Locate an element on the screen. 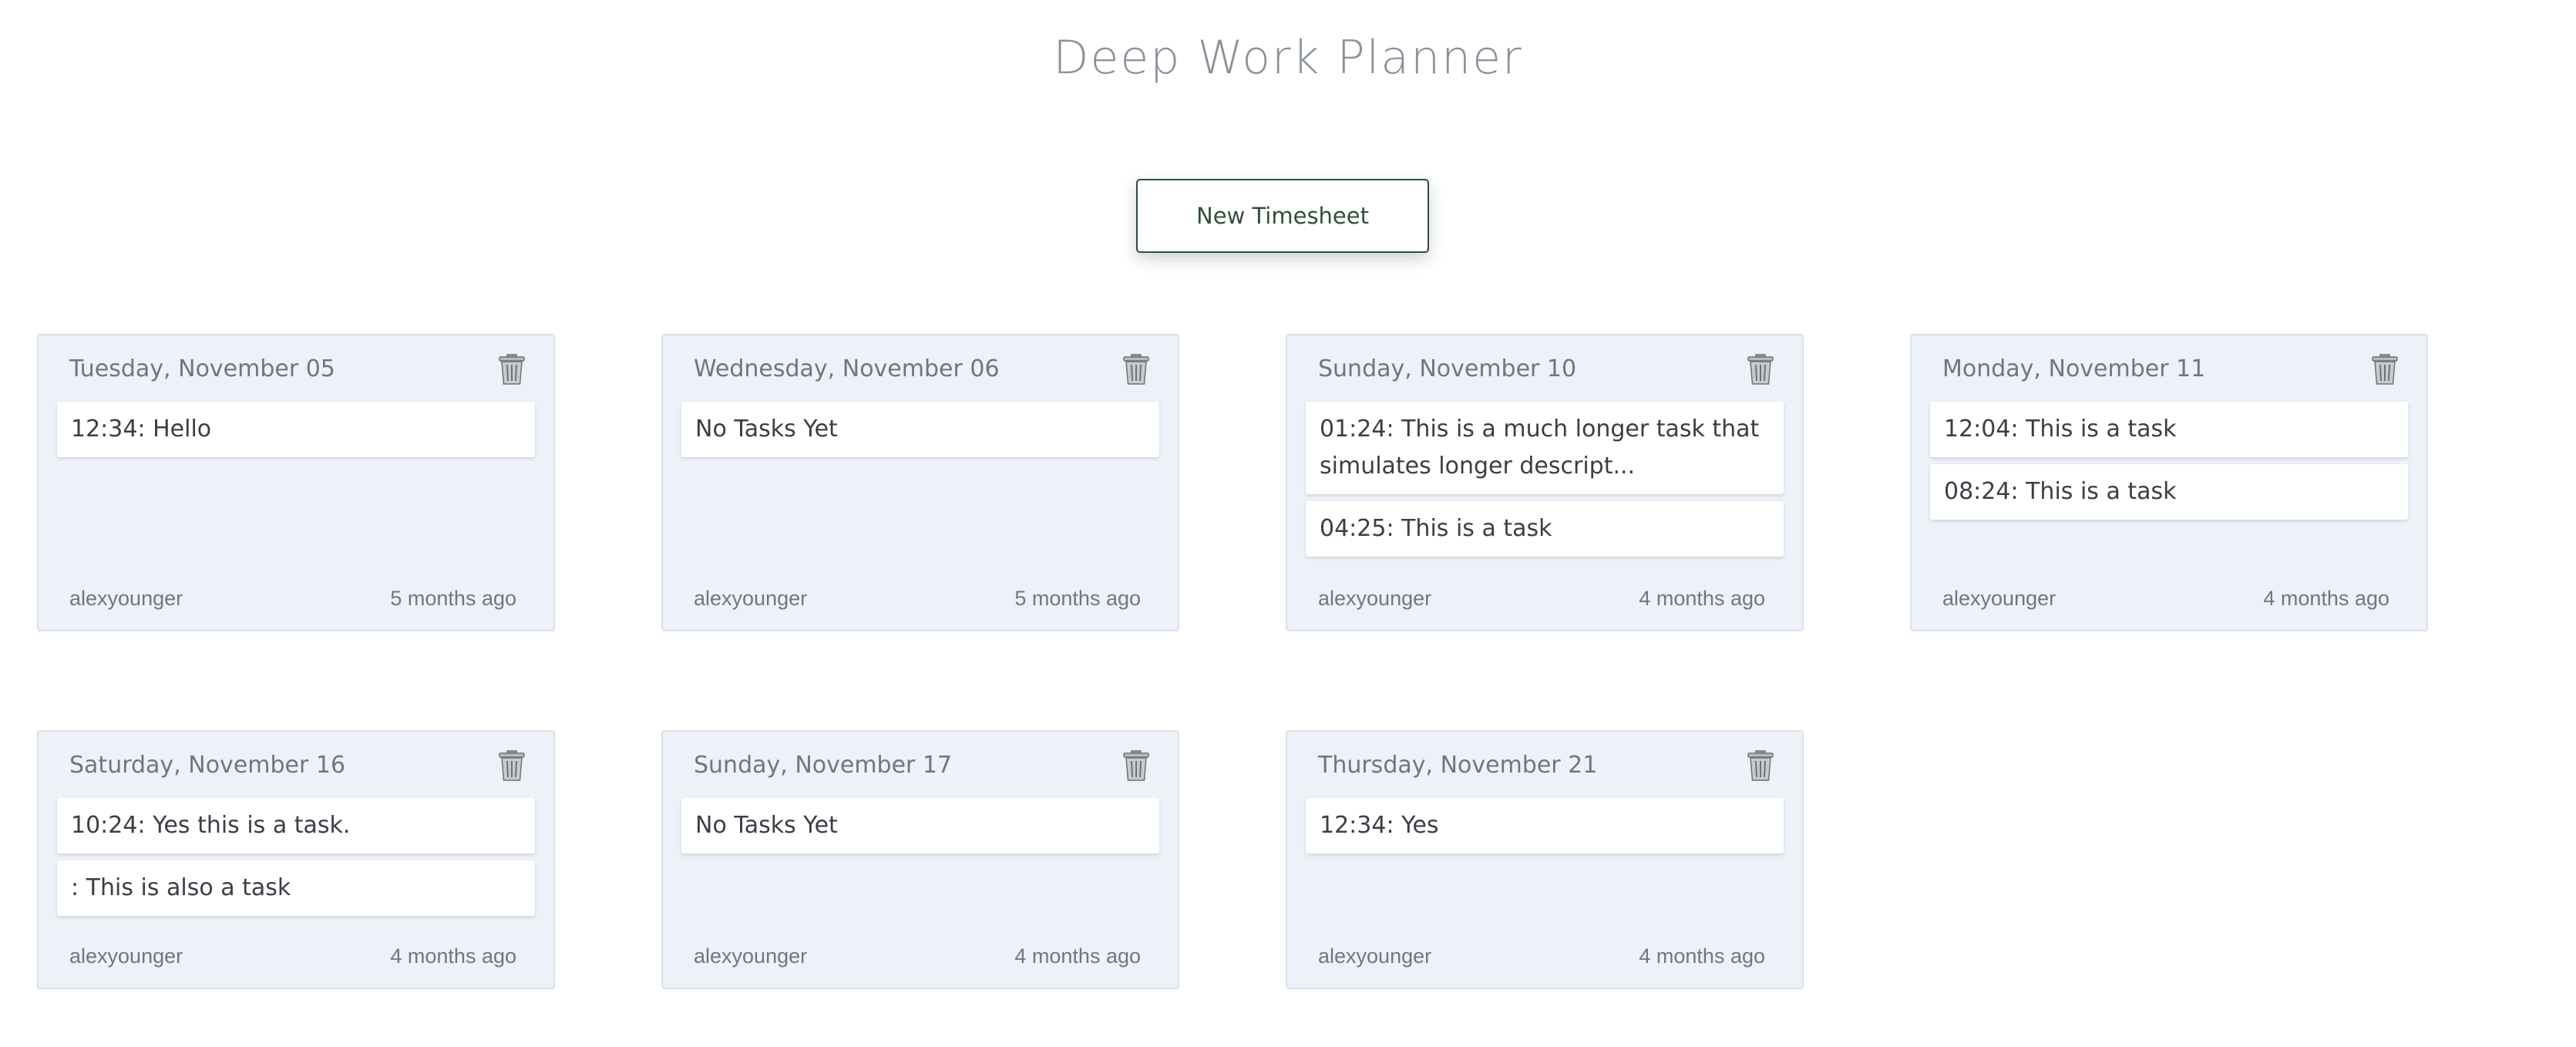 This screenshot has height=1047, width=2576. card-header: Thursday, November 21 is located at coordinates (1548, 765).